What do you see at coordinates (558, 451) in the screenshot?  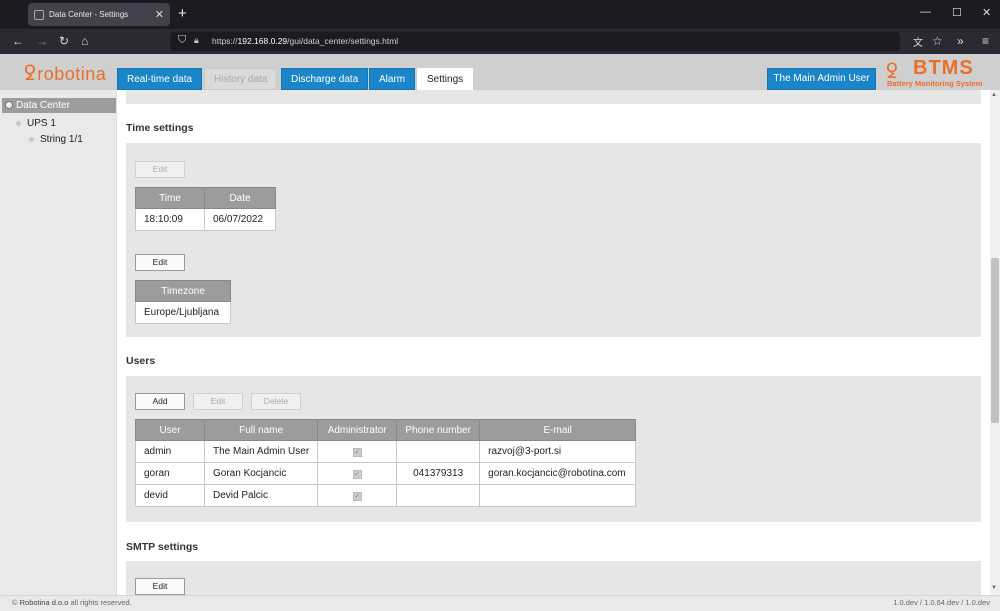 I see `email-cell: razvoj@3-port.si` at bounding box center [558, 451].